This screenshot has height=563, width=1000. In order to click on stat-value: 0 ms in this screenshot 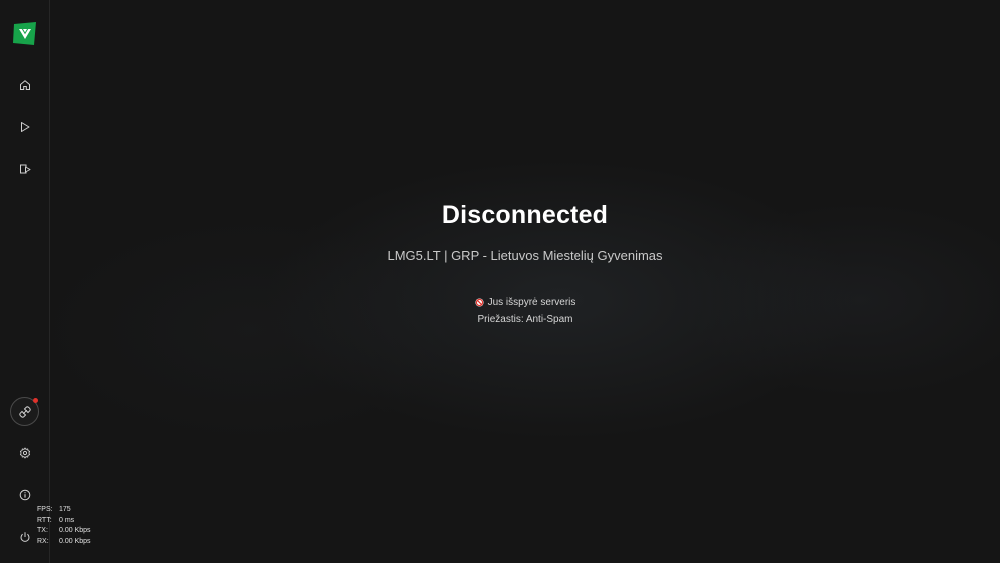, I will do `click(67, 520)`.